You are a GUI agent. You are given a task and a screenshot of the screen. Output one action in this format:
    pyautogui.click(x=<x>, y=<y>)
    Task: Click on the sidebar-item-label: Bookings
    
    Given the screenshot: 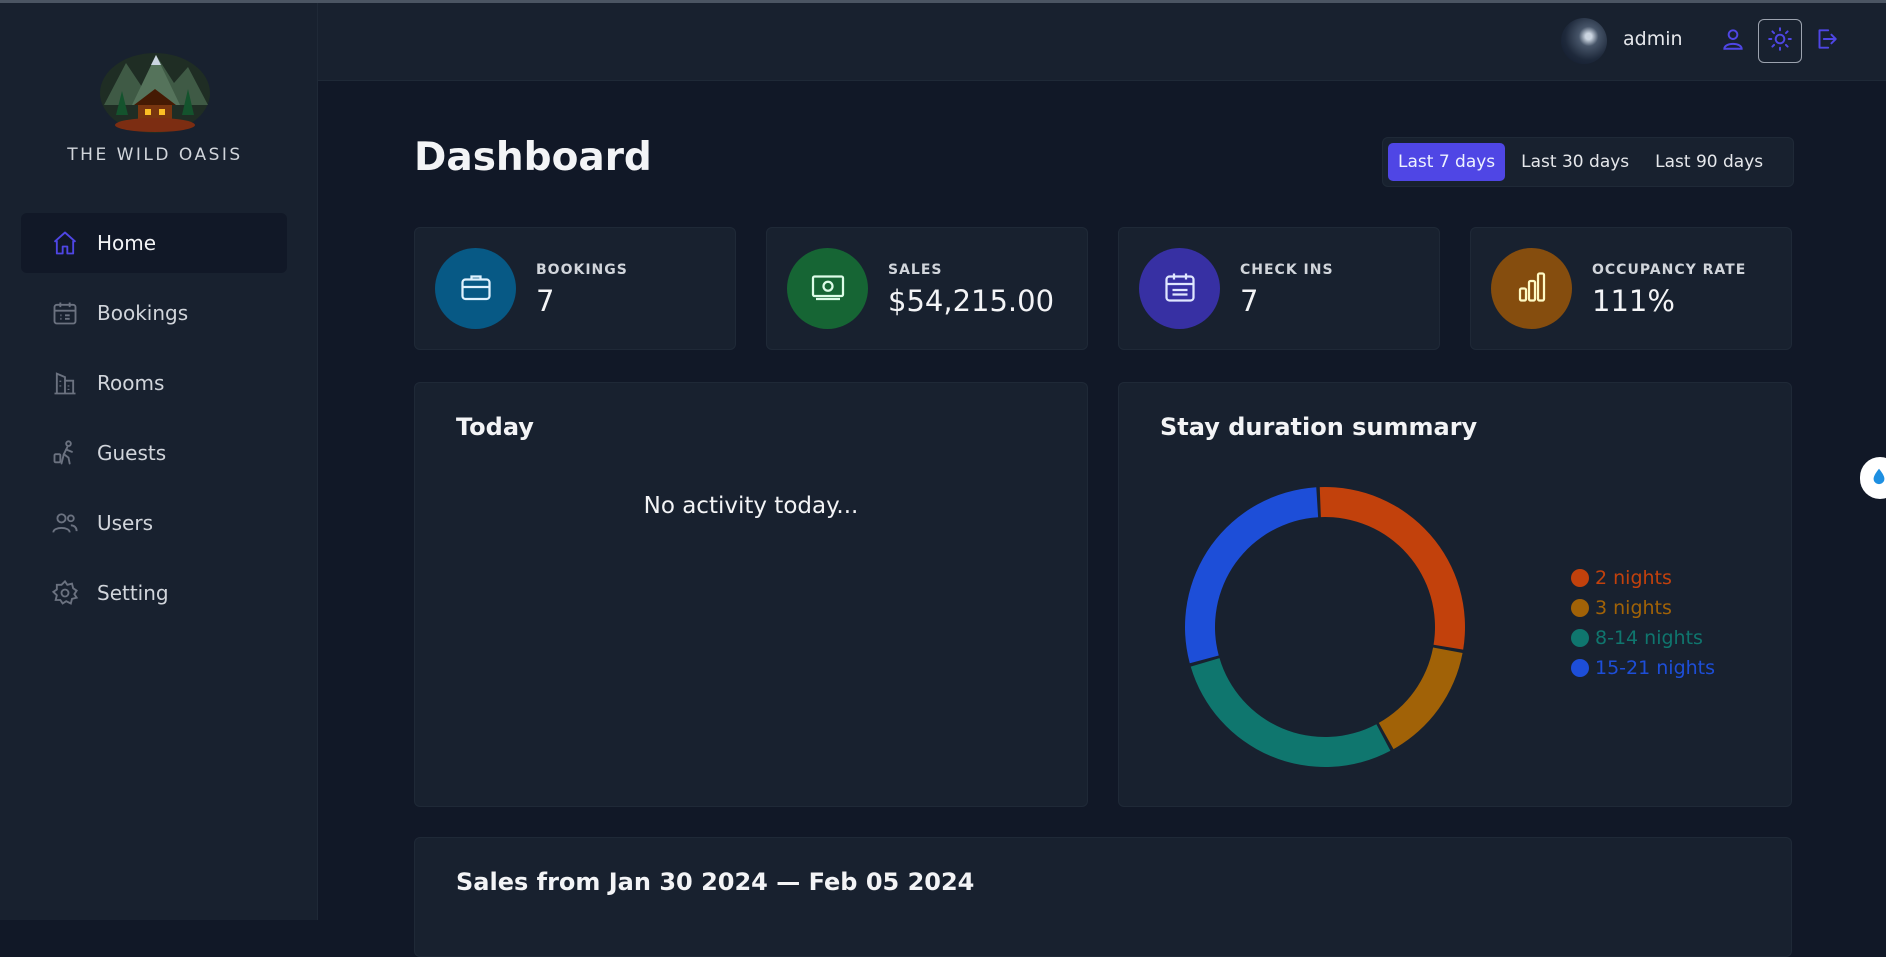 What is the action you would take?
    pyautogui.click(x=143, y=313)
    